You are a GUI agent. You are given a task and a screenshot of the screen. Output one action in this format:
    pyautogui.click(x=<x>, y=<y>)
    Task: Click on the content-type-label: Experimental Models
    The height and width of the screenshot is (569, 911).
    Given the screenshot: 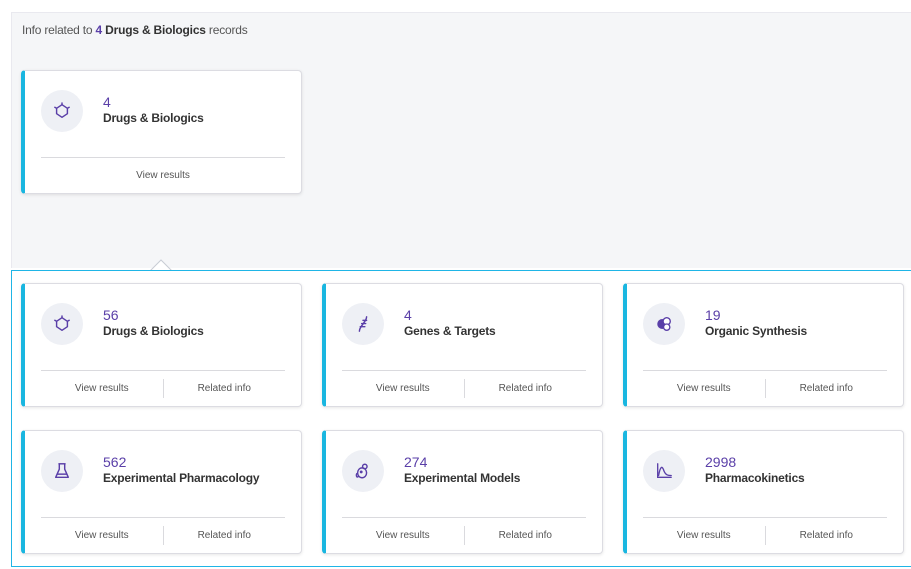 What is the action you would take?
    pyautogui.click(x=462, y=478)
    